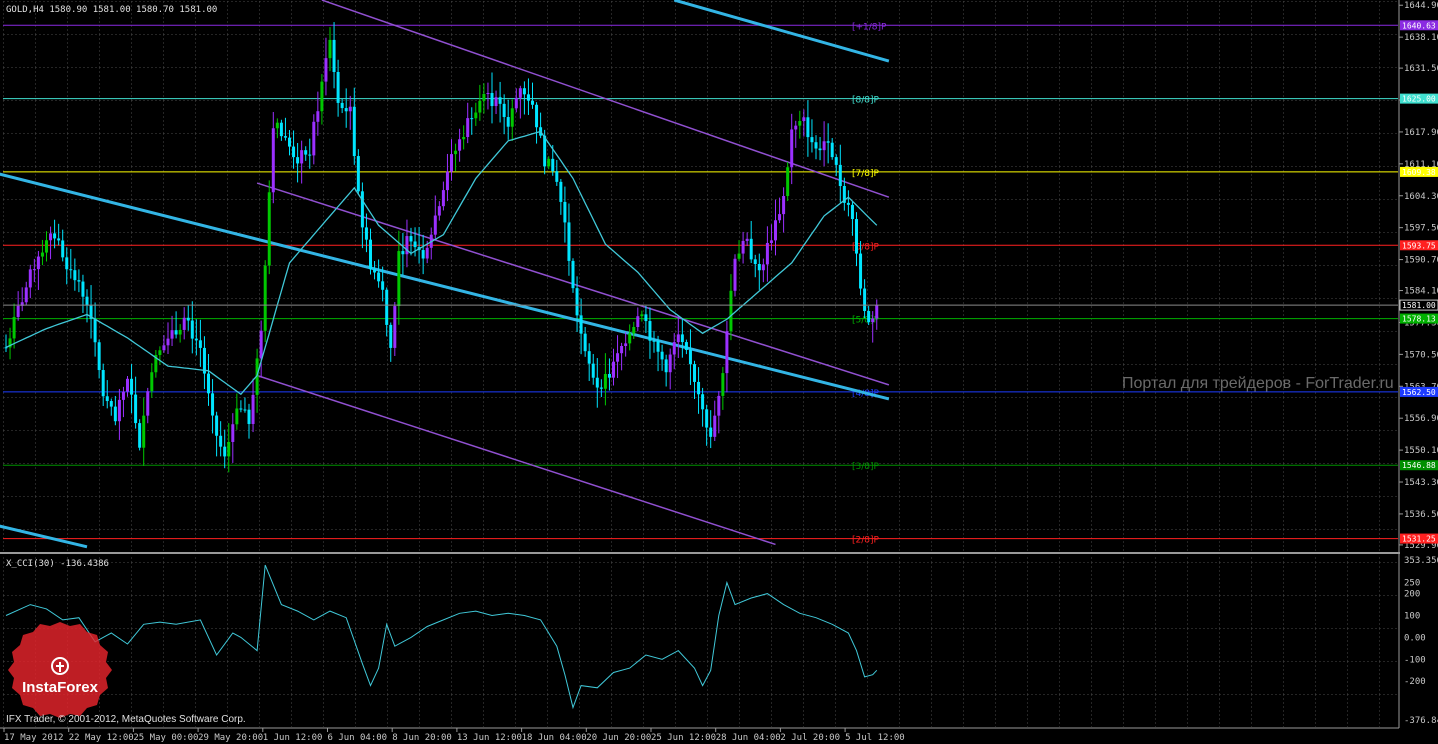  What do you see at coordinates (1419, 25) in the screenshot?
I see `level-tag-text: 1640.63` at bounding box center [1419, 25].